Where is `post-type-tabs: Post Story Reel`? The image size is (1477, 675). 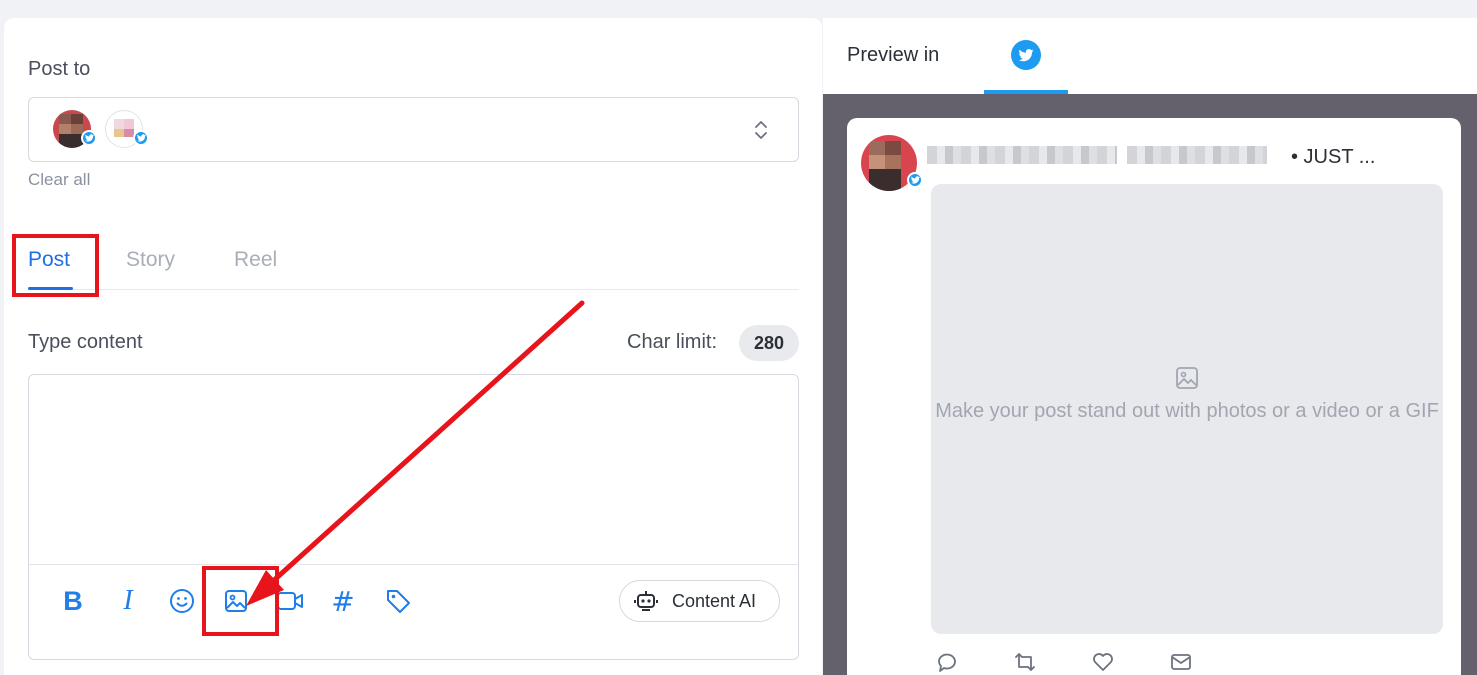 post-type-tabs: Post Story Reel is located at coordinates (413, 262).